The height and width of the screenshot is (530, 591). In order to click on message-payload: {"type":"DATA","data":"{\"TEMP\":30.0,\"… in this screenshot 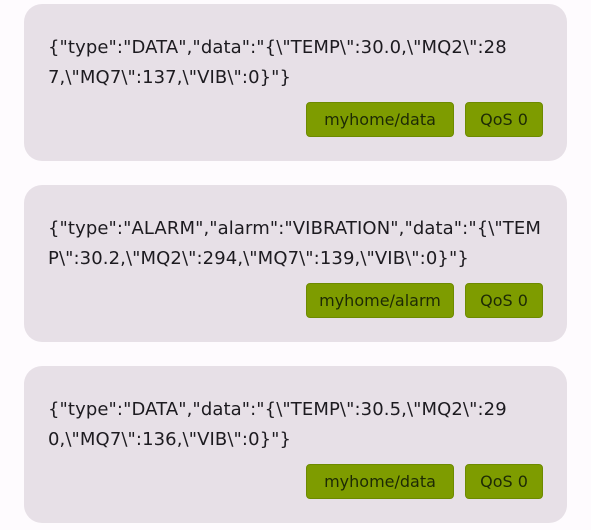, I will do `click(277, 62)`.